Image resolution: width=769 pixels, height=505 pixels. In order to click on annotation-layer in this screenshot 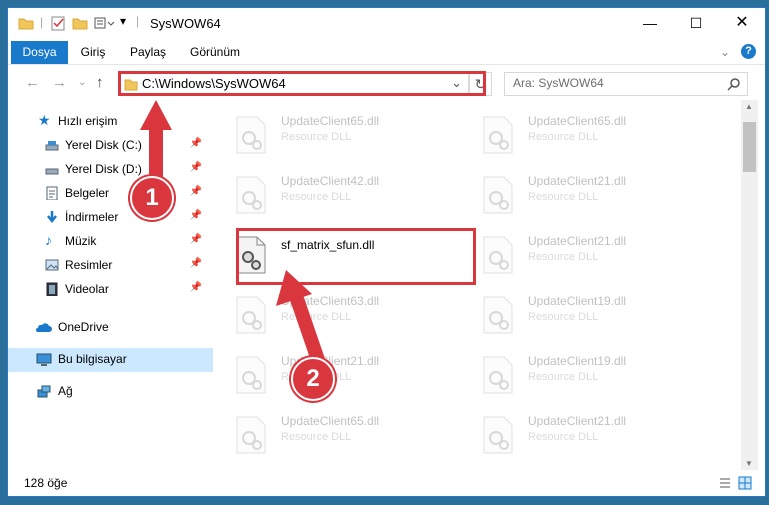, I will do `click(232, 231)`.